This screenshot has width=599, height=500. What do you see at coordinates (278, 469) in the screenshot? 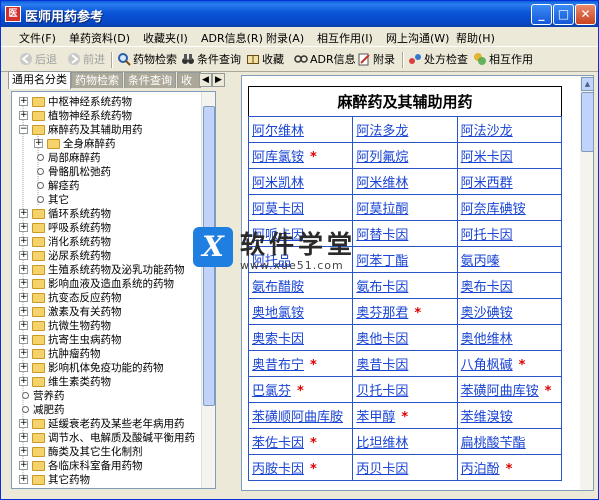
I see `drug-link: 丙胺卡因` at bounding box center [278, 469].